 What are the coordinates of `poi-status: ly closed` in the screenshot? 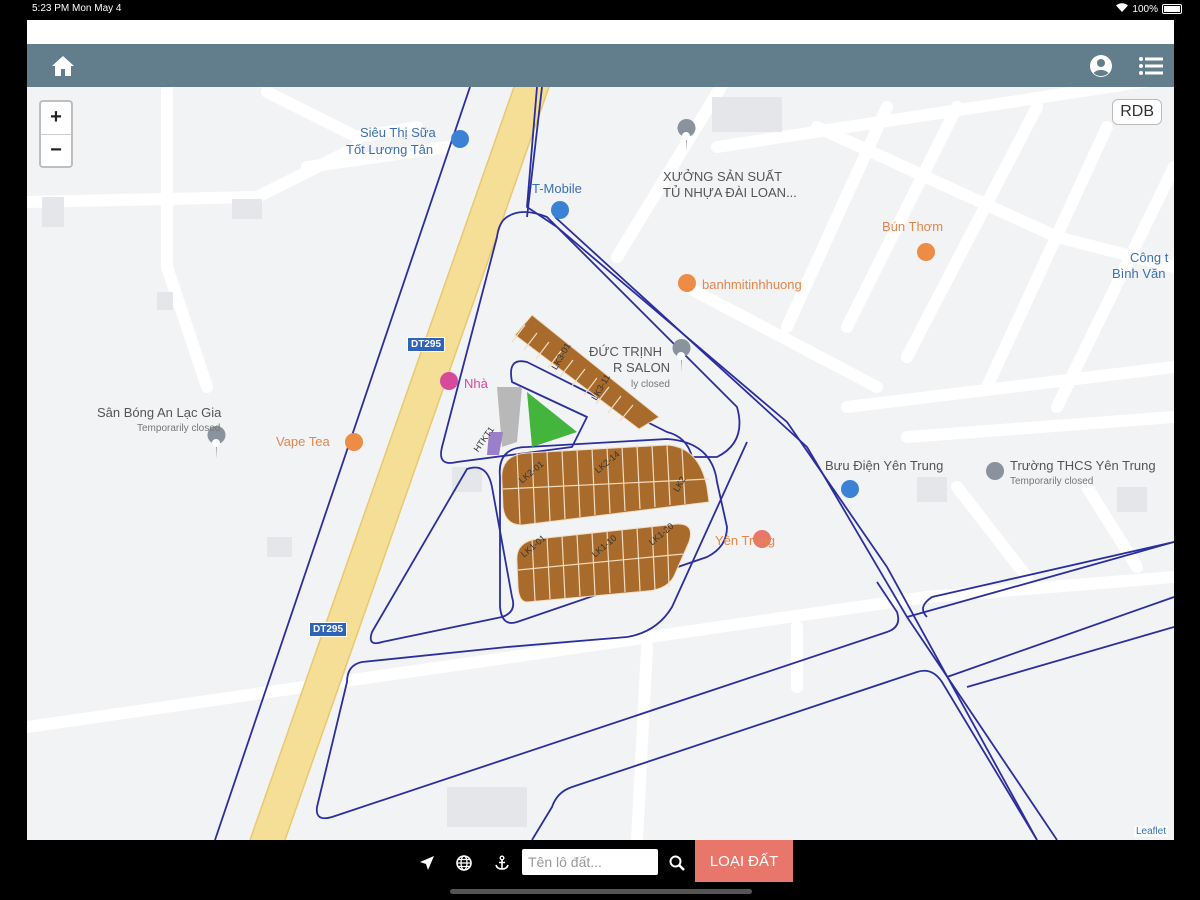 It's located at (650, 384).